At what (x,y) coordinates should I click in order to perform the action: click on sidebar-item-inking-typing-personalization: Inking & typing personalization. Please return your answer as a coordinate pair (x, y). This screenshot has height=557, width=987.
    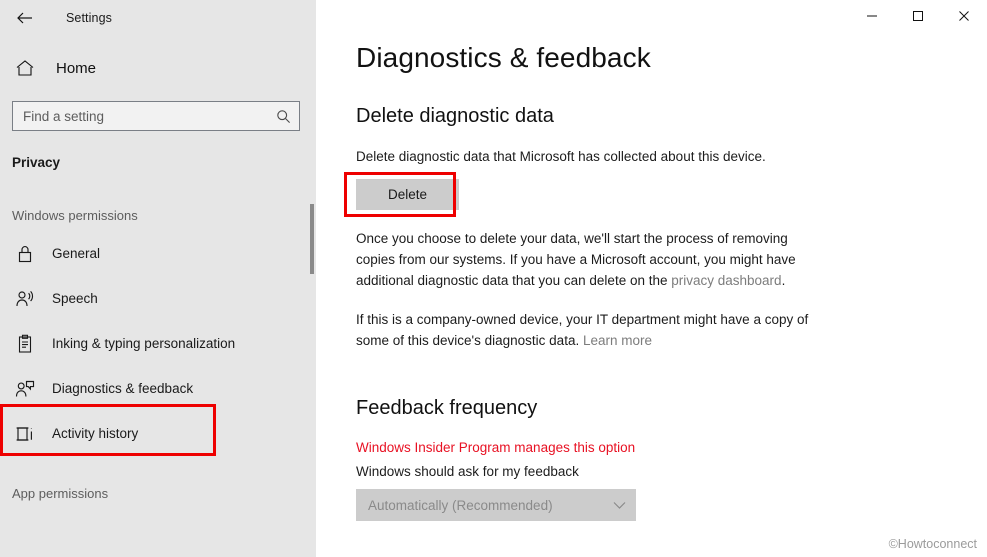
    Looking at the image, I should click on (158, 343).